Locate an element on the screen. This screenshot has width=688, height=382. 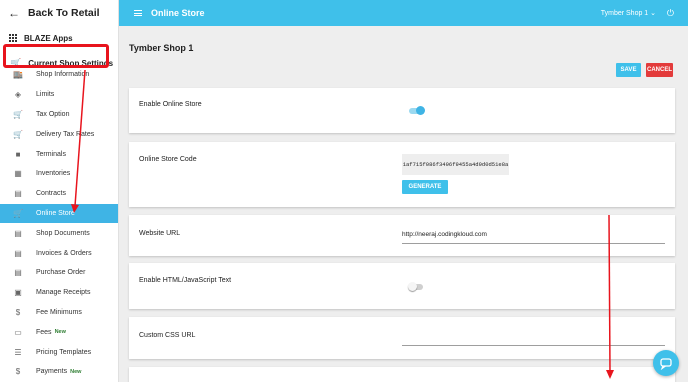
shop-name-heading: Tymber Shop 1 is located at coordinates (161, 48).